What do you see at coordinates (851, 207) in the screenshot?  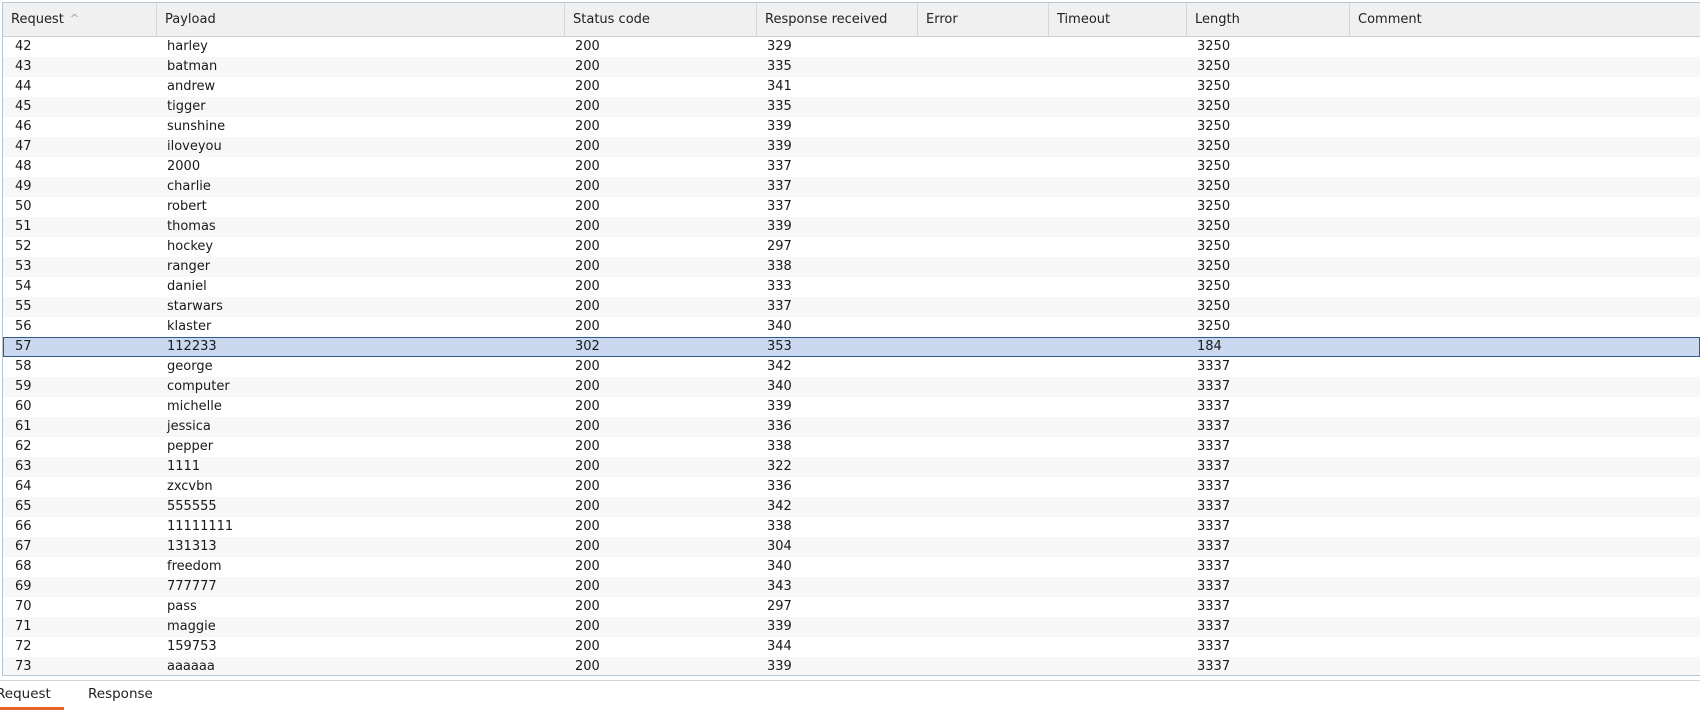 I see `table-row: 50 robert 200 337 3250` at bounding box center [851, 207].